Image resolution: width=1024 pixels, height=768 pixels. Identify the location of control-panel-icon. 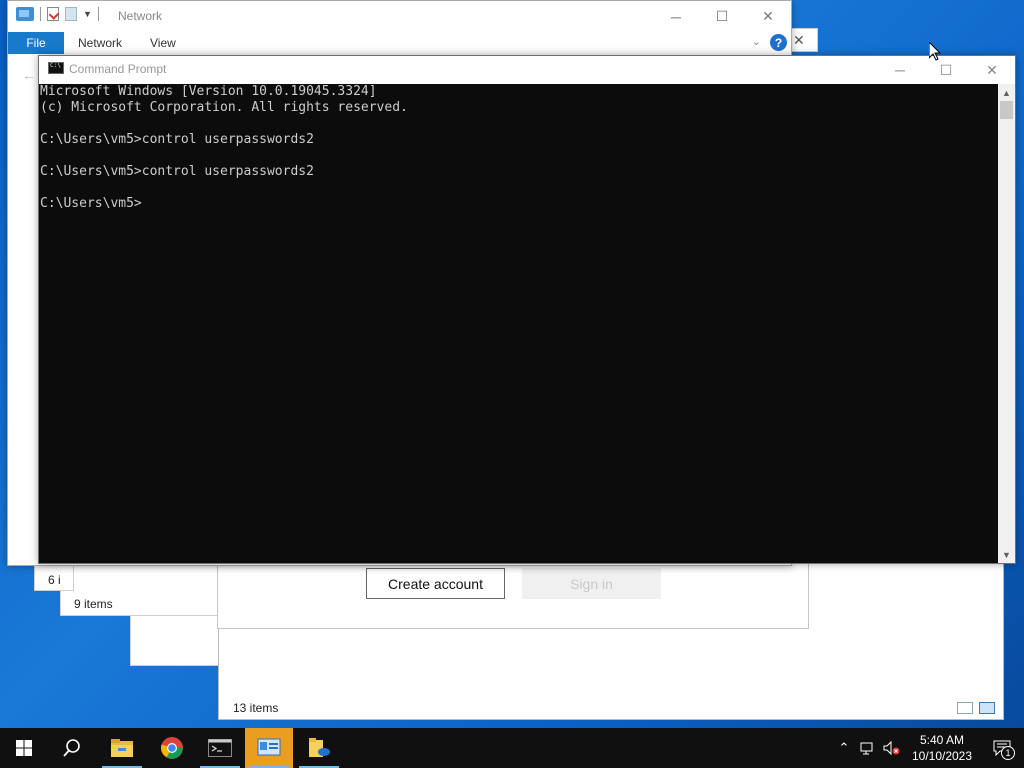
(269, 747).